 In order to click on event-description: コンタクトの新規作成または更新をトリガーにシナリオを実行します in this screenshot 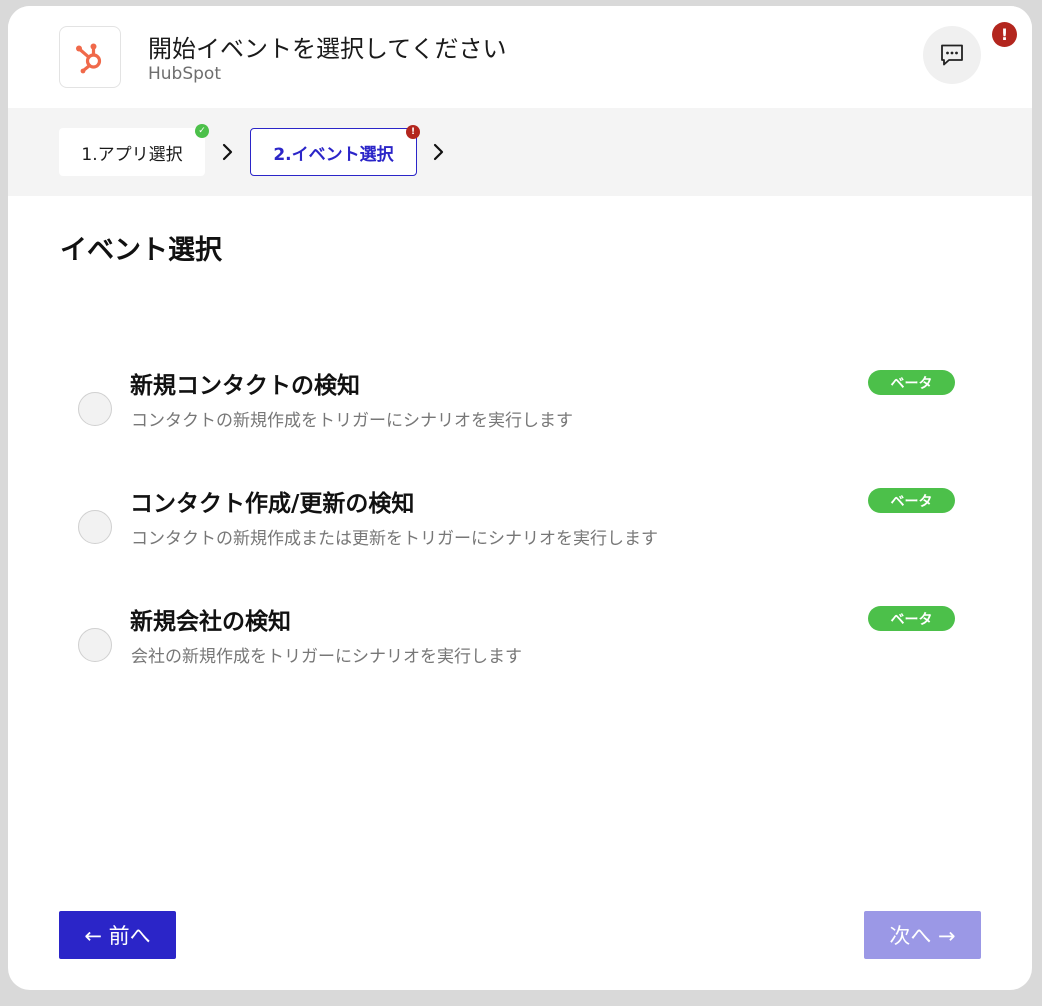, I will do `click(394, 539)`.